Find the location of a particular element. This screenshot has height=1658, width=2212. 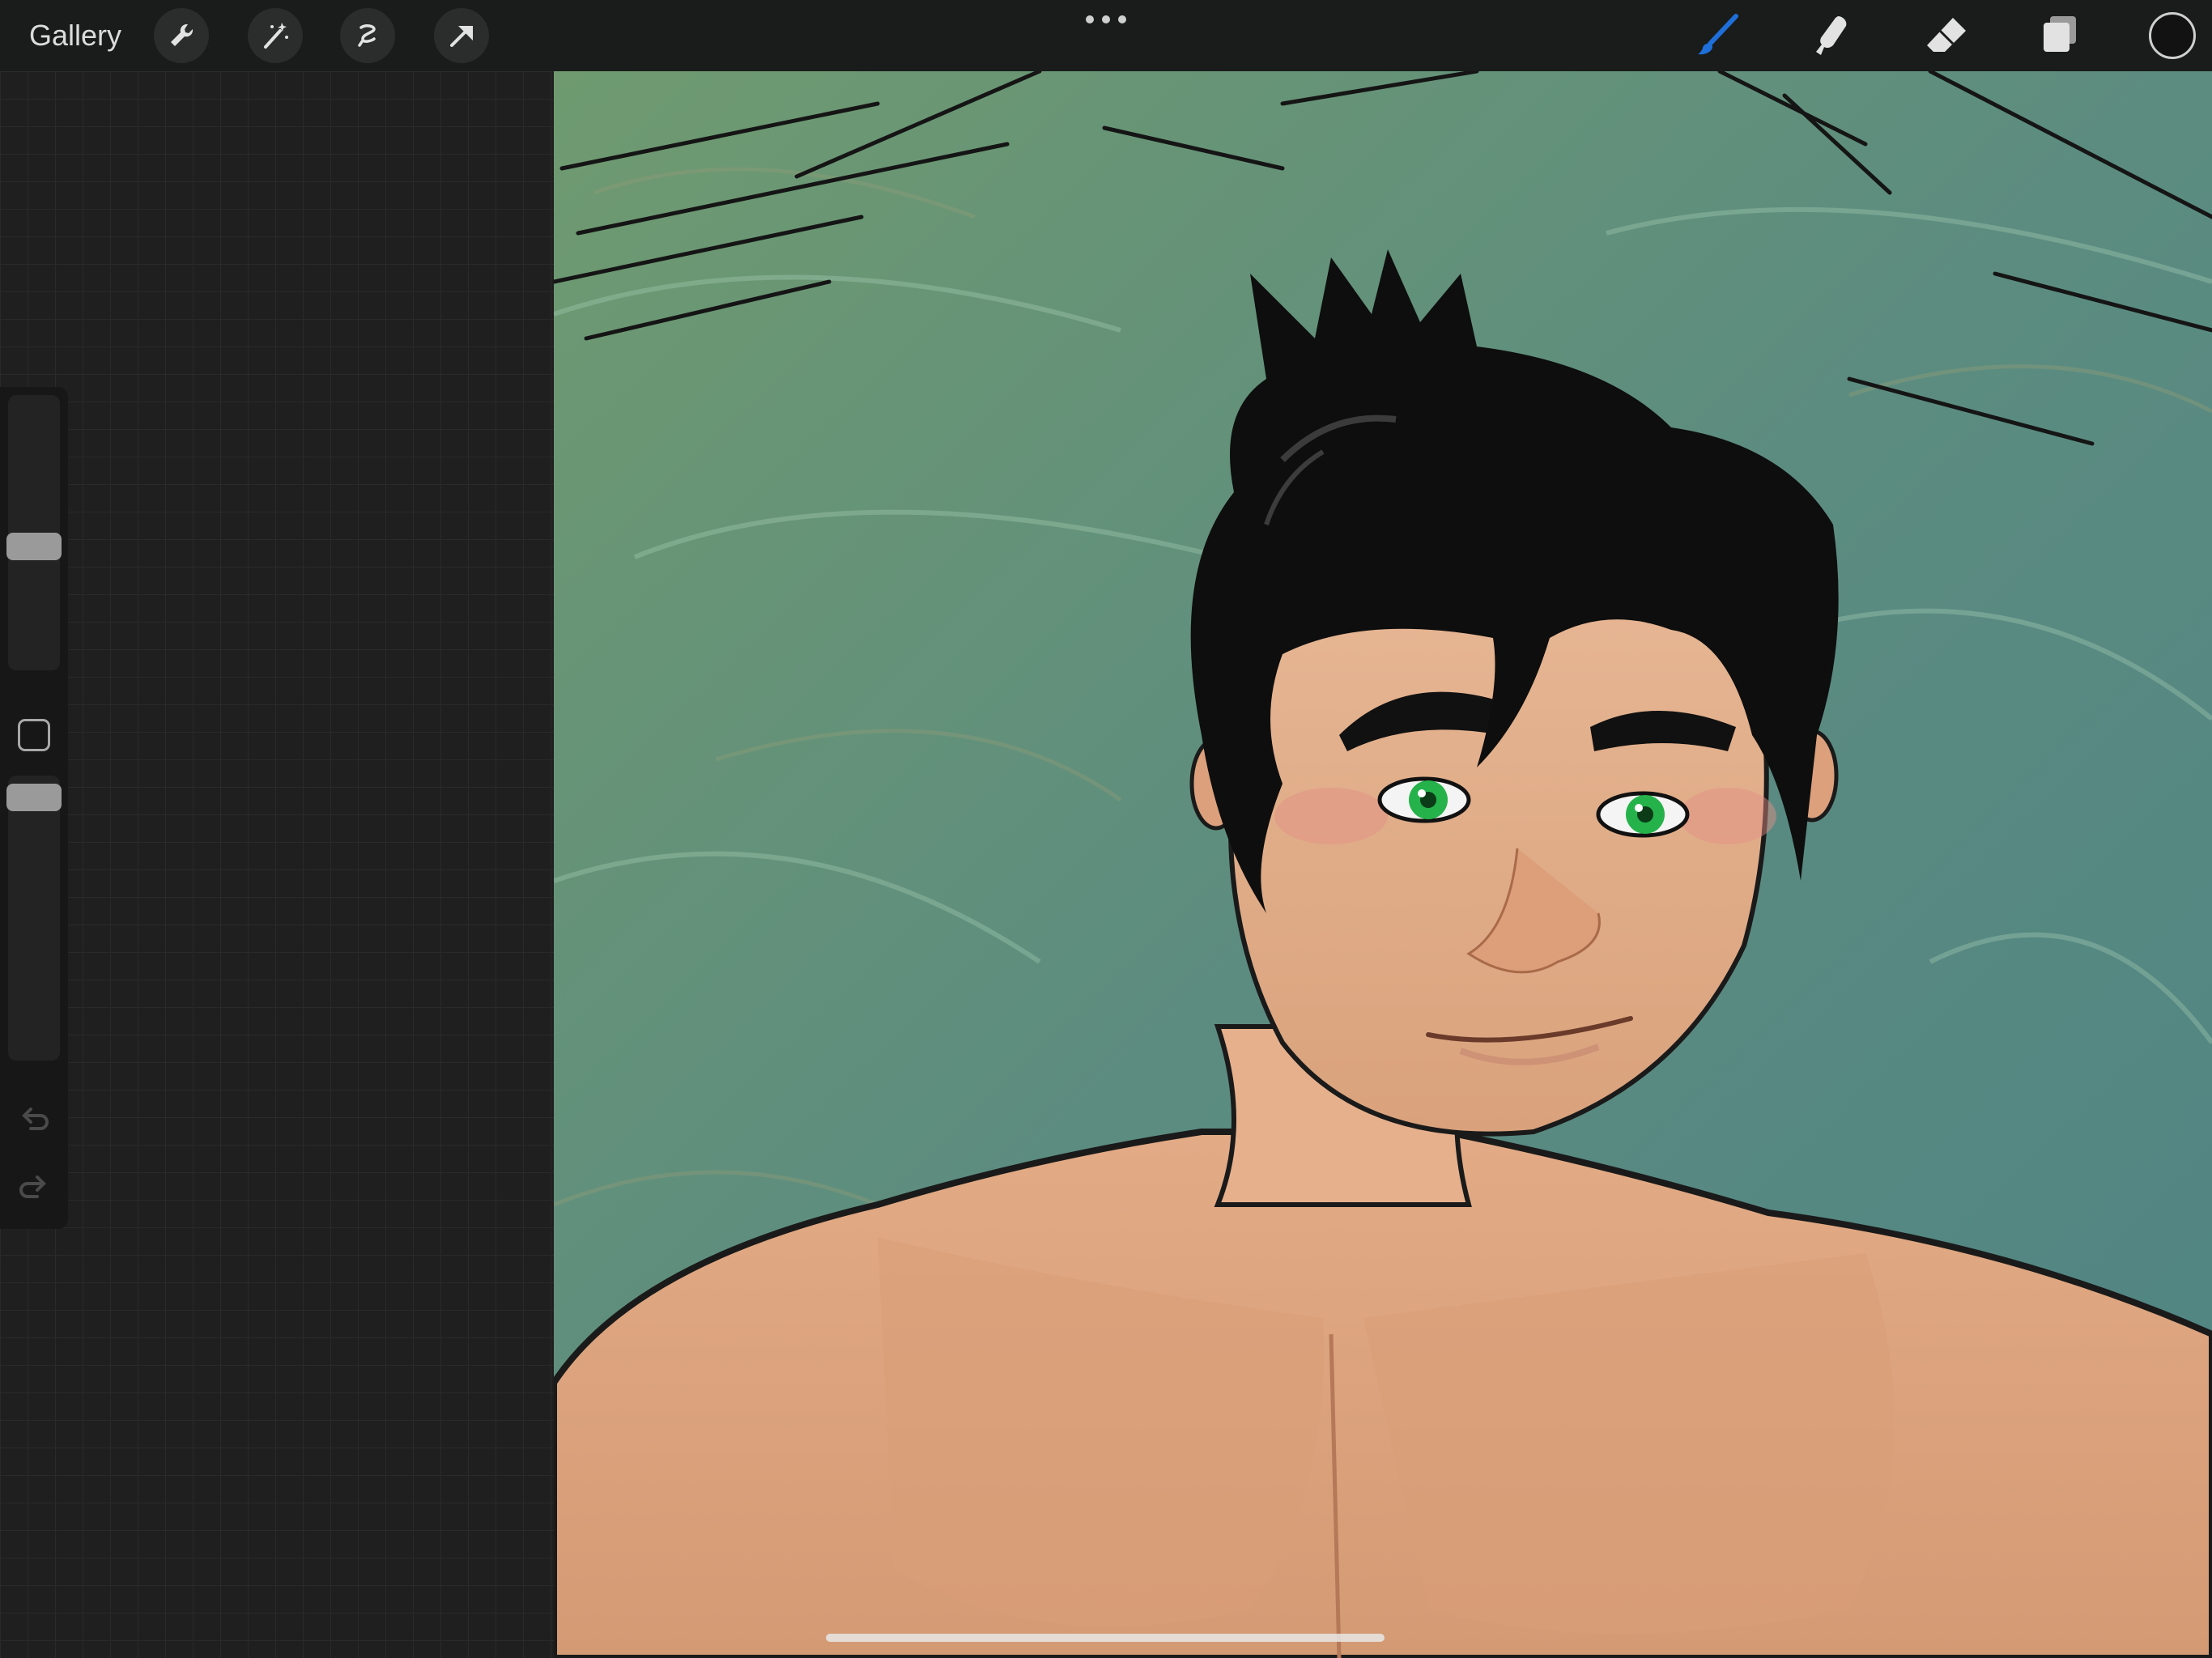

transform-arrow-icon is located at coordinates (462, 36).